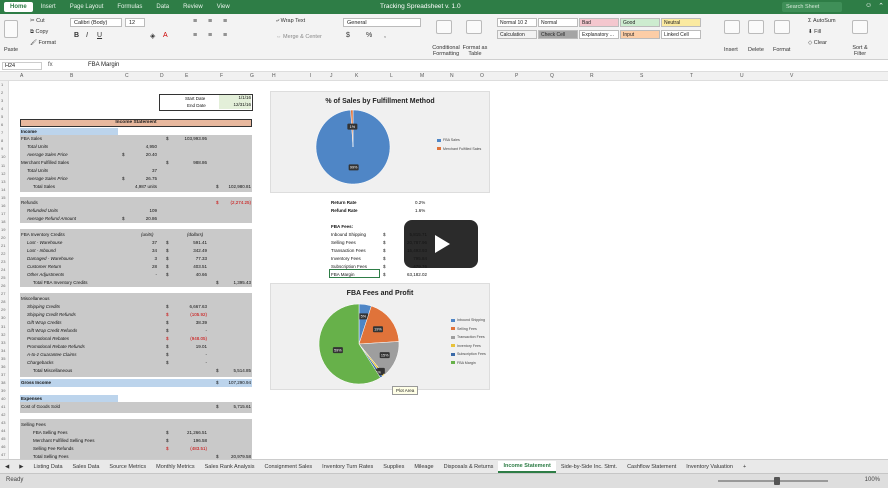 This screenshot has width=888, height=488. What do you see at coordinates (235, 98) in the screenshot?
I see `start-date-value: 1/1/16` at bounding box center [235, 98].